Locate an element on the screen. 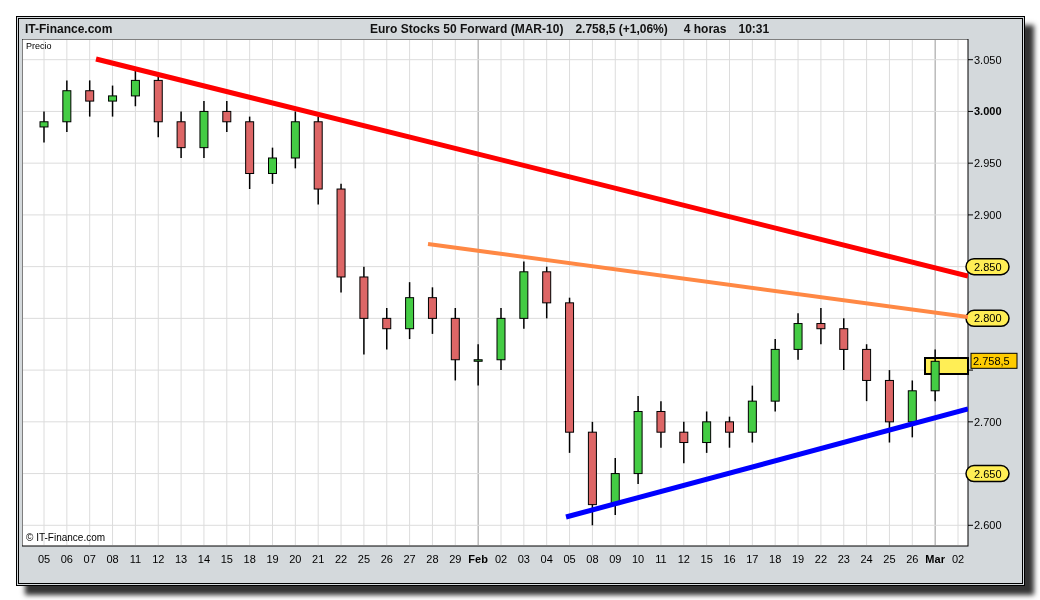 The width and height of the screenshot is (1040, 600). time-label: 10:31 is located at coordinates (754, 29).